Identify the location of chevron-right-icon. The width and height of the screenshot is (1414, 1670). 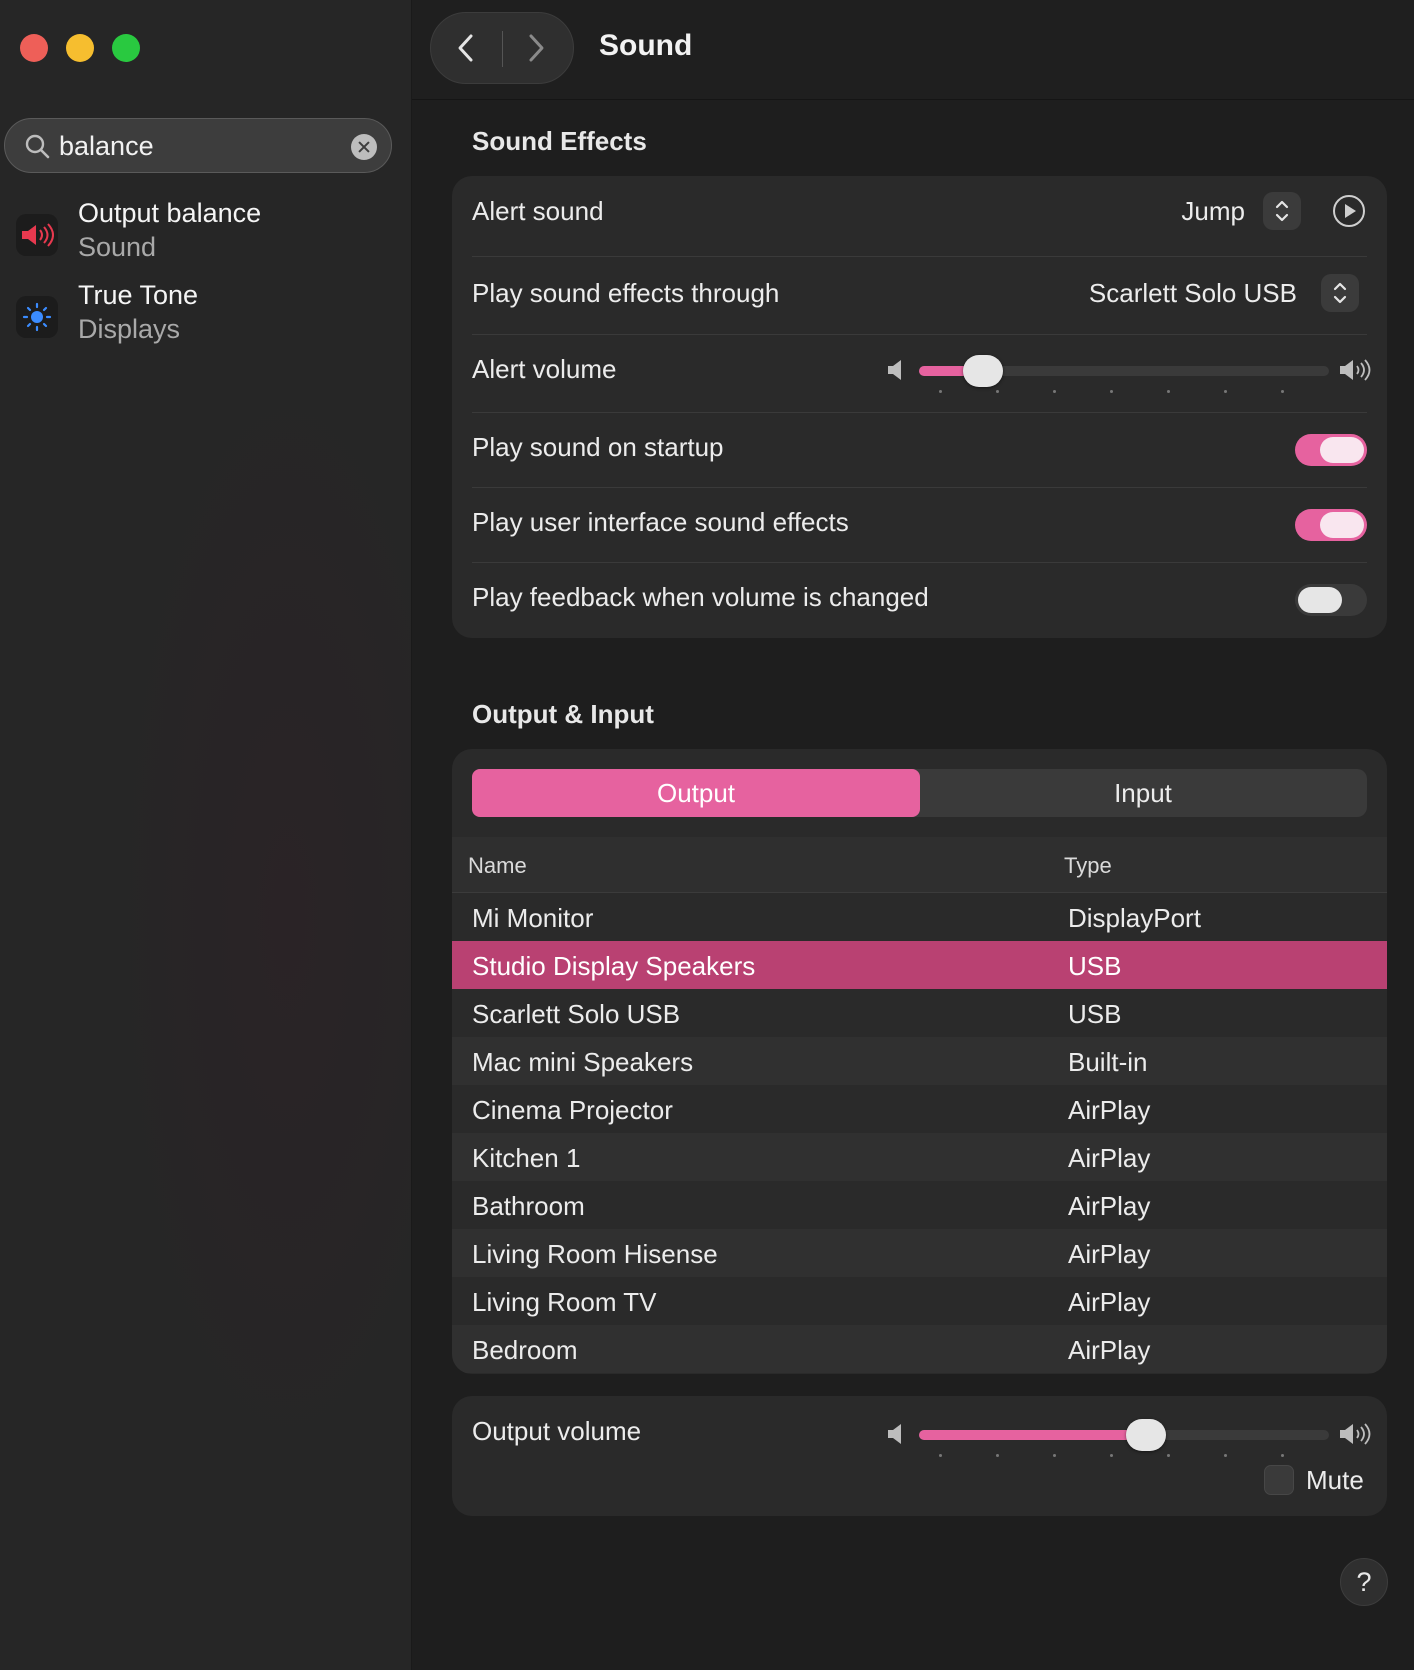
(536, 48).